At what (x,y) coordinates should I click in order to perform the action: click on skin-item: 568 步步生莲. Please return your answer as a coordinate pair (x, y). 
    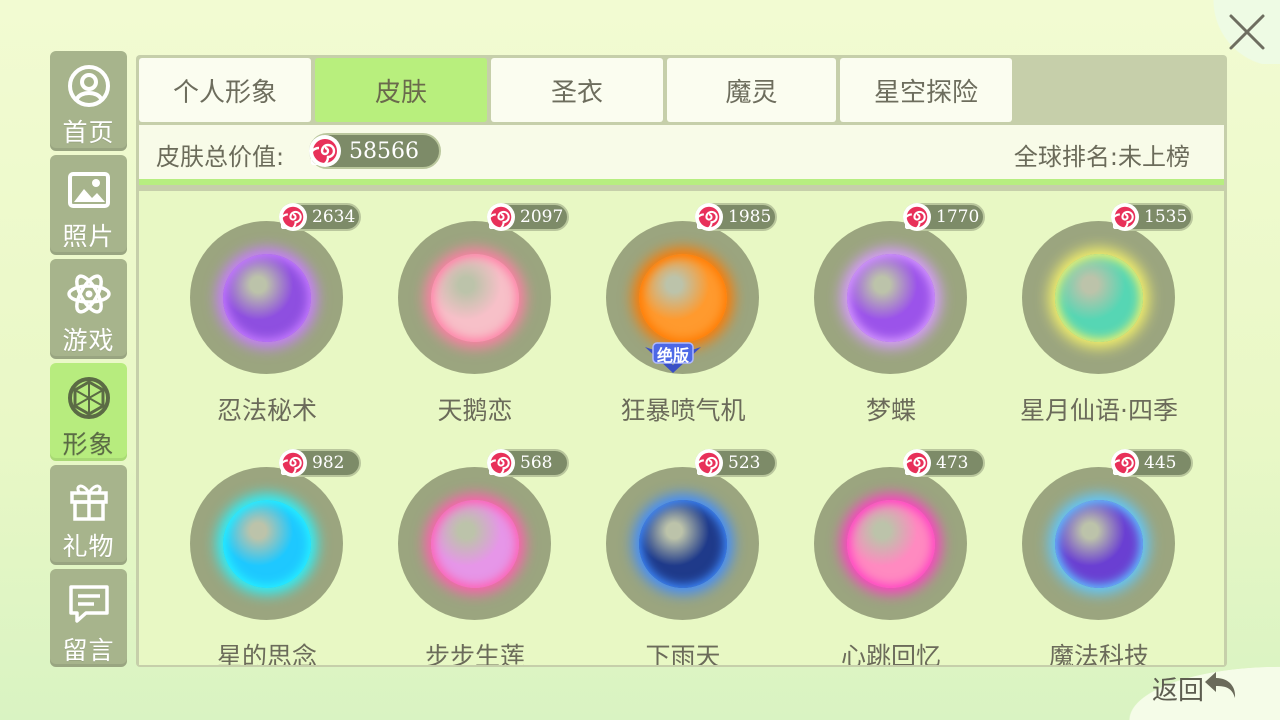
    Looking at the image, I should click on (467, 552).